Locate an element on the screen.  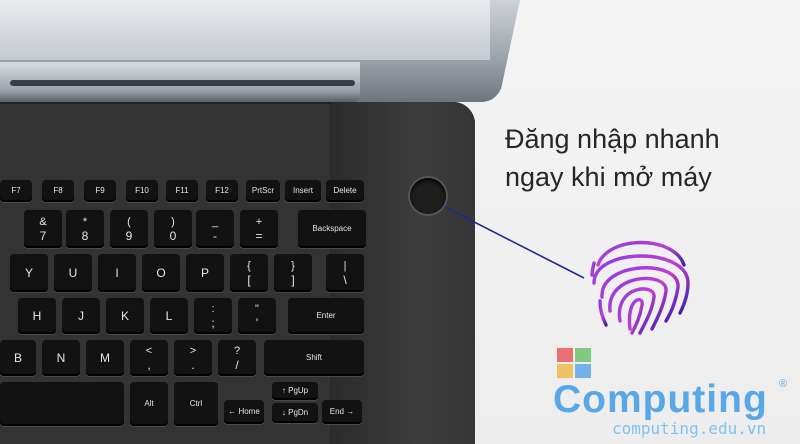
logo-tile-red is located at coordinates (565, 355).